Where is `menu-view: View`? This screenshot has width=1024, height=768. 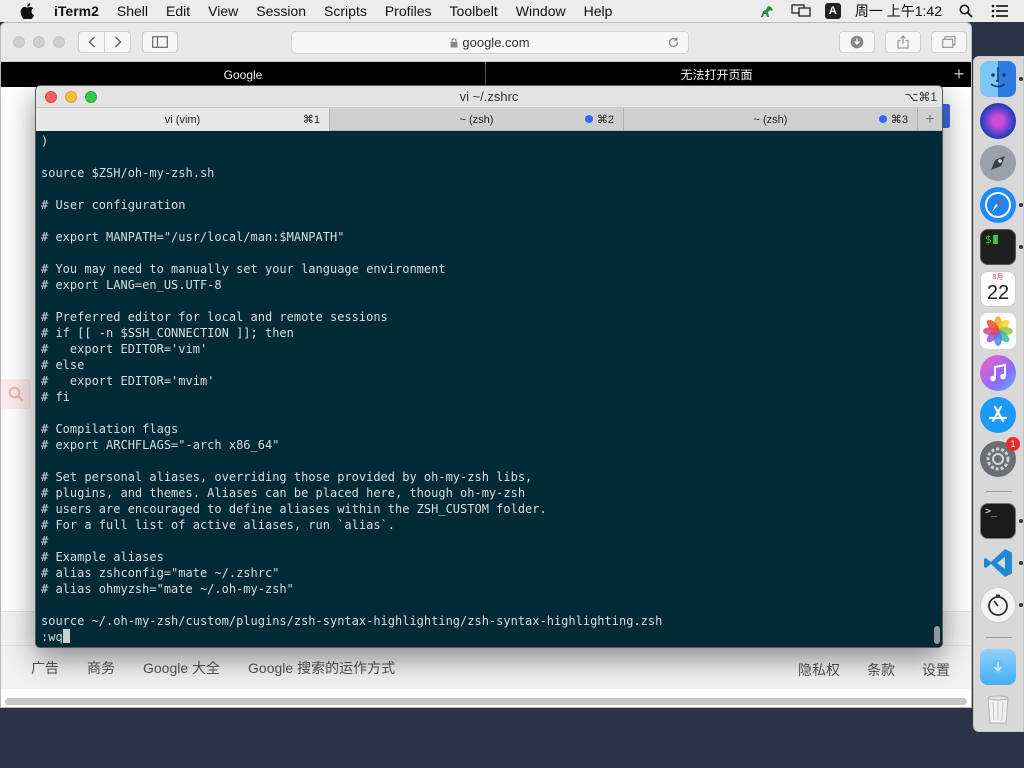 menu-view: View is located at coordinates (223, 11).